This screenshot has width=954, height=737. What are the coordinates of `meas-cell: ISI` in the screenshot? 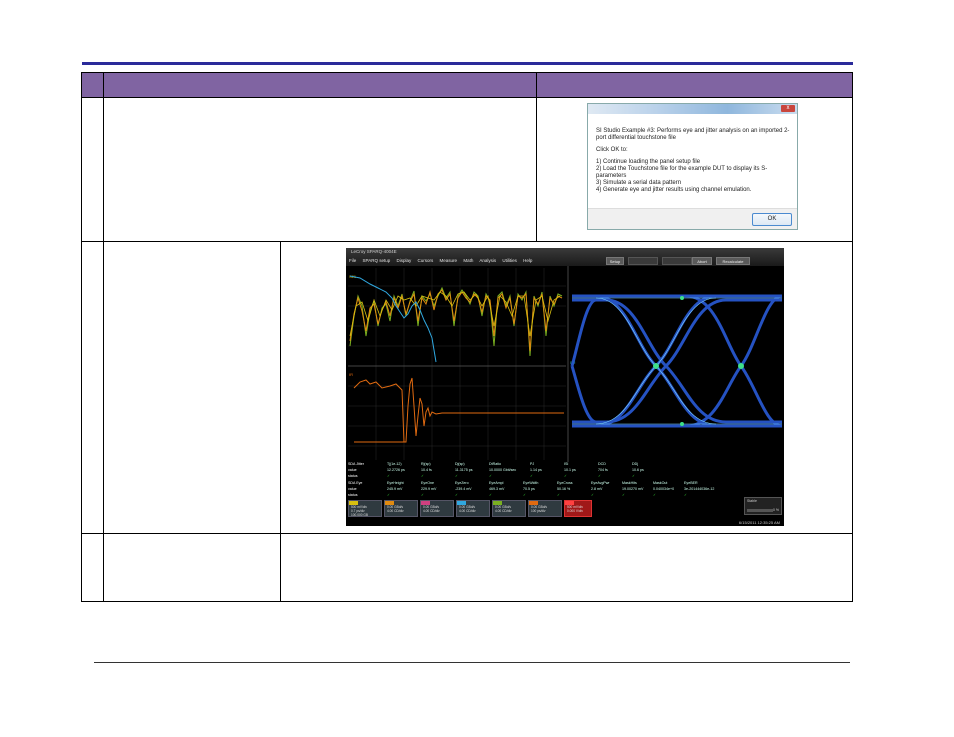 It's located at (566, 464).